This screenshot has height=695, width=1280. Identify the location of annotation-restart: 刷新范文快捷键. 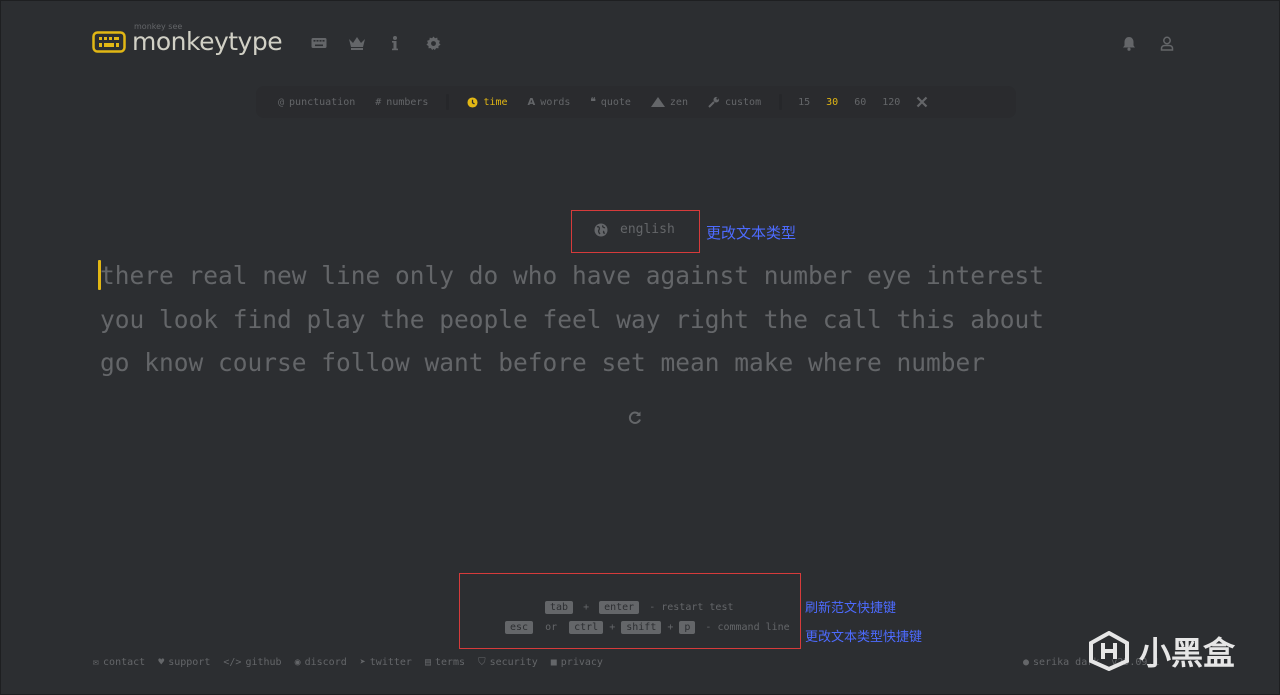
(851, 608).